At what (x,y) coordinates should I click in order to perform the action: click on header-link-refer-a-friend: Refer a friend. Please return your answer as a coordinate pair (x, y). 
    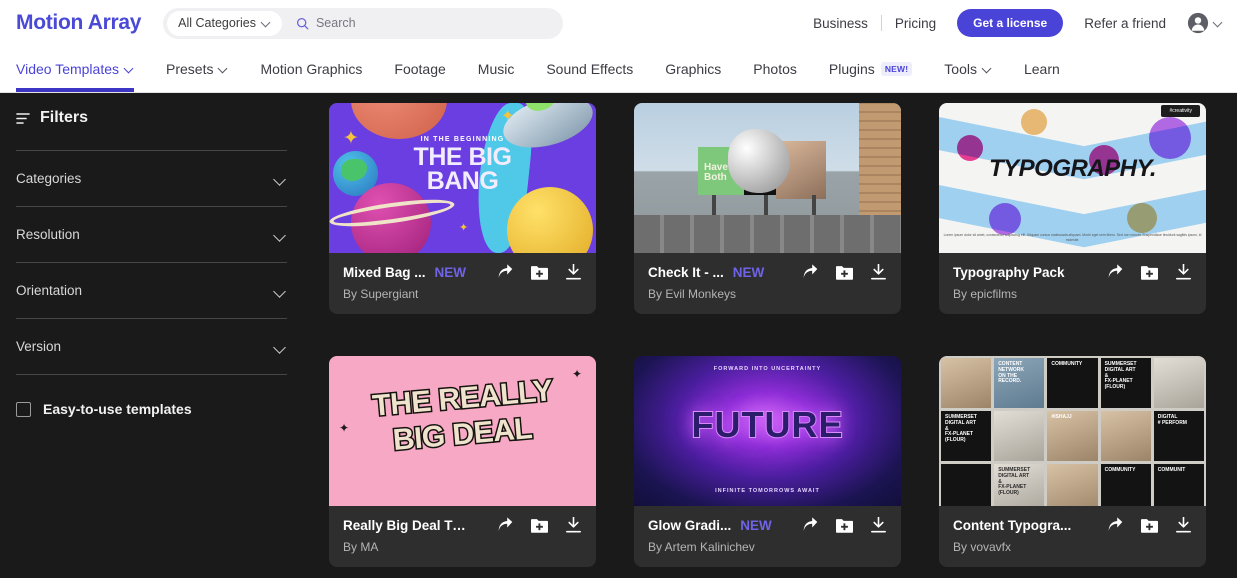
    Looking at the image, I should click on (1125, 23).